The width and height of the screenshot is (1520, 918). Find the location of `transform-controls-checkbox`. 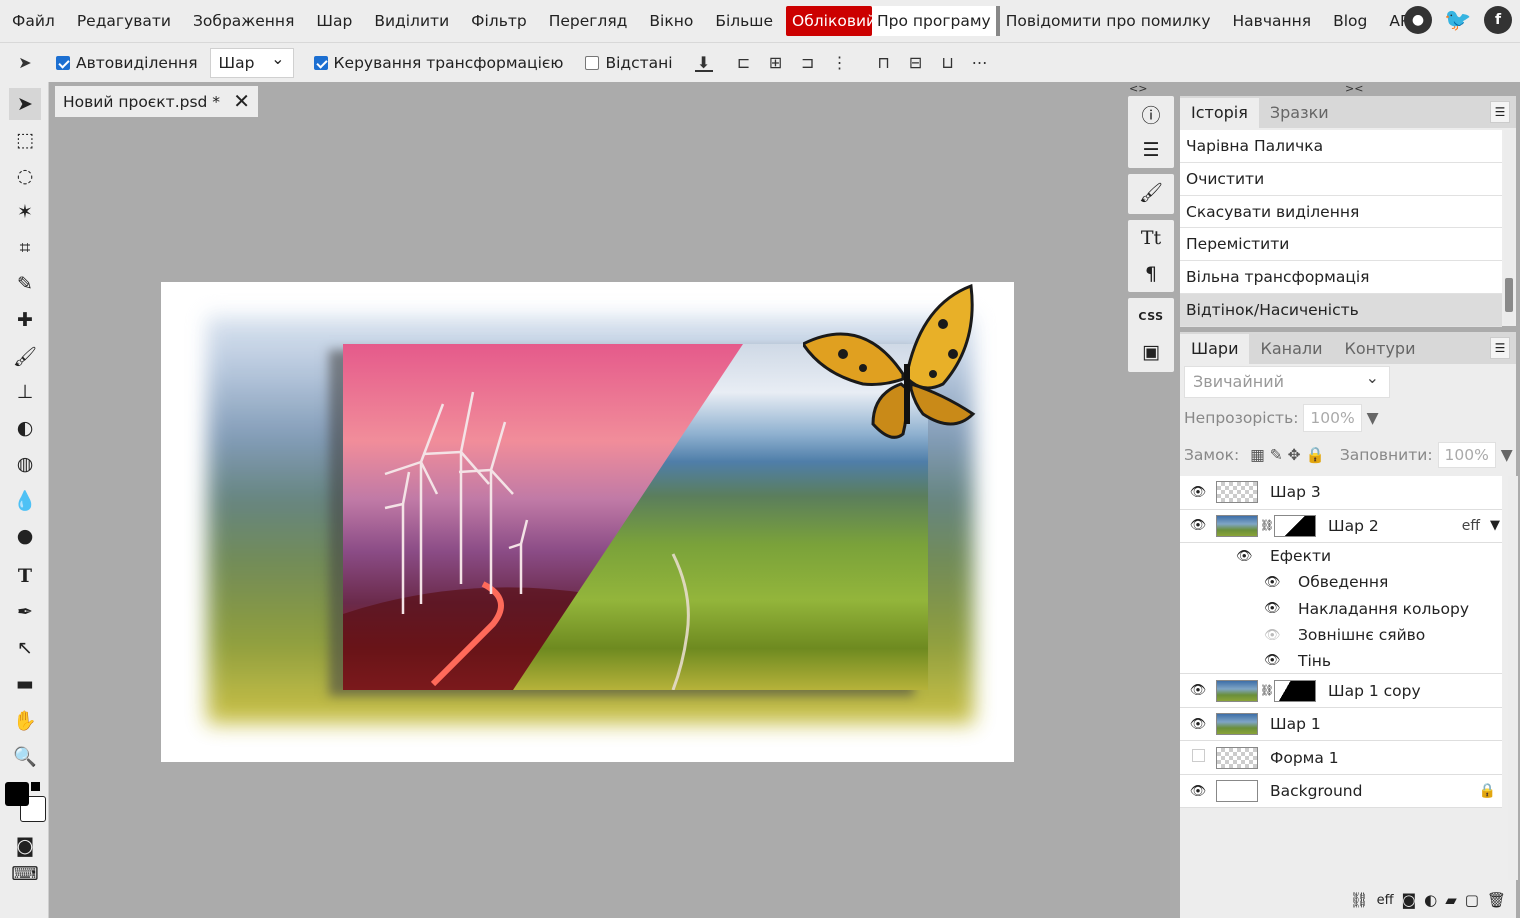

transform-controls-checkbox is located at coordinates (320, 62).